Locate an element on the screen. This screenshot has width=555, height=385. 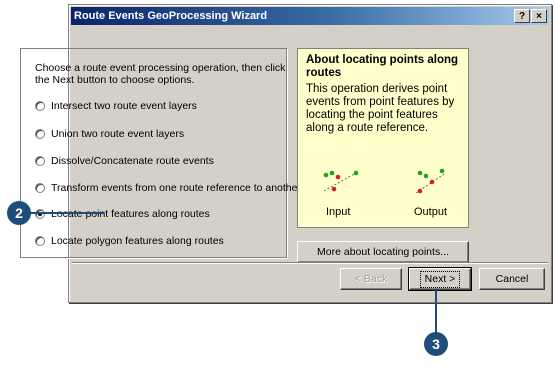
close-button: × is located at coordinates (539, 16).